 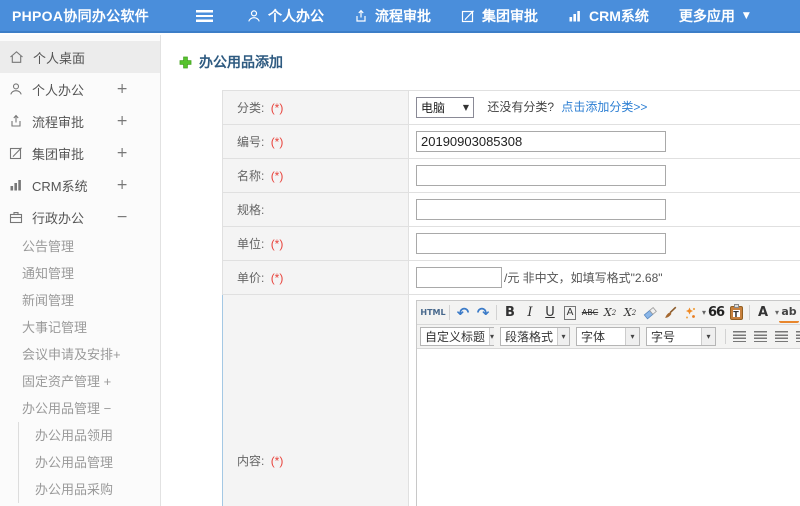 What do you see at coordinates (570, 313) in the screenshot?
I see `font-border-button: A` at bounding box center [570, 313].